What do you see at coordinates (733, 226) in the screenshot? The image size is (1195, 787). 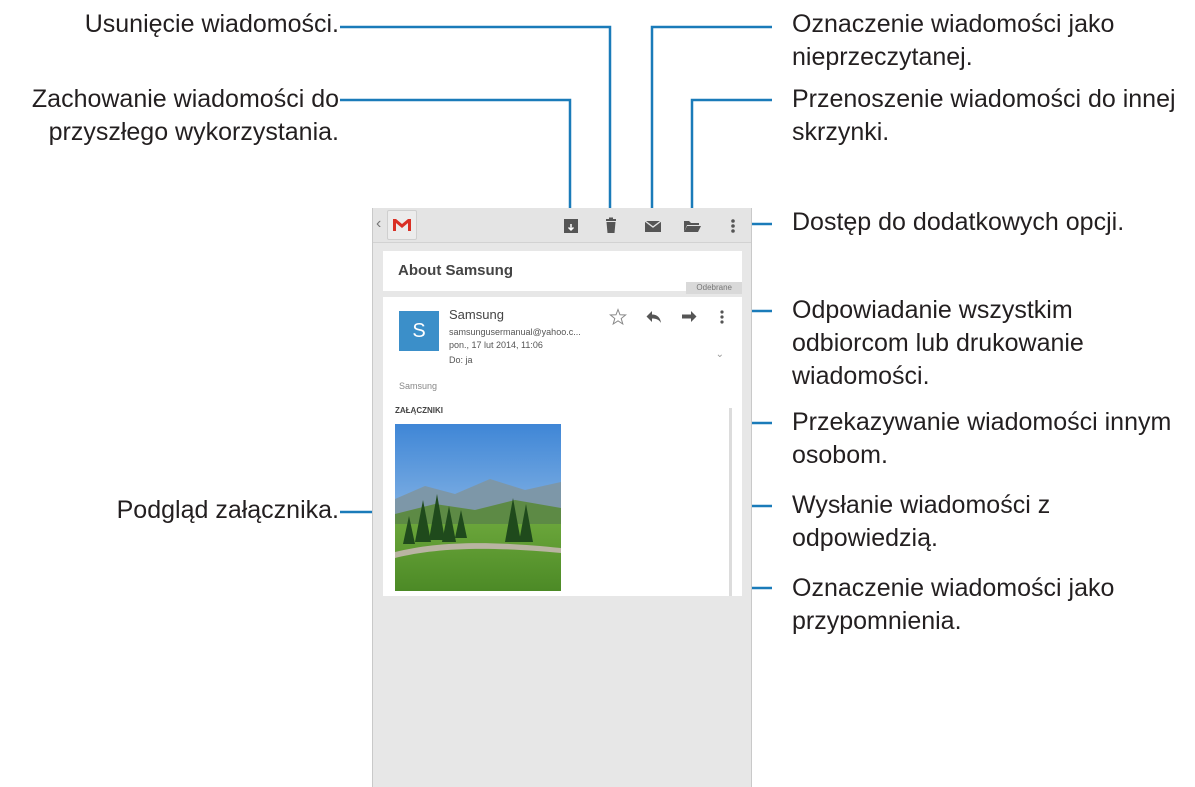 I see `overflow-menu-icon` at bounding box center [733, 226].